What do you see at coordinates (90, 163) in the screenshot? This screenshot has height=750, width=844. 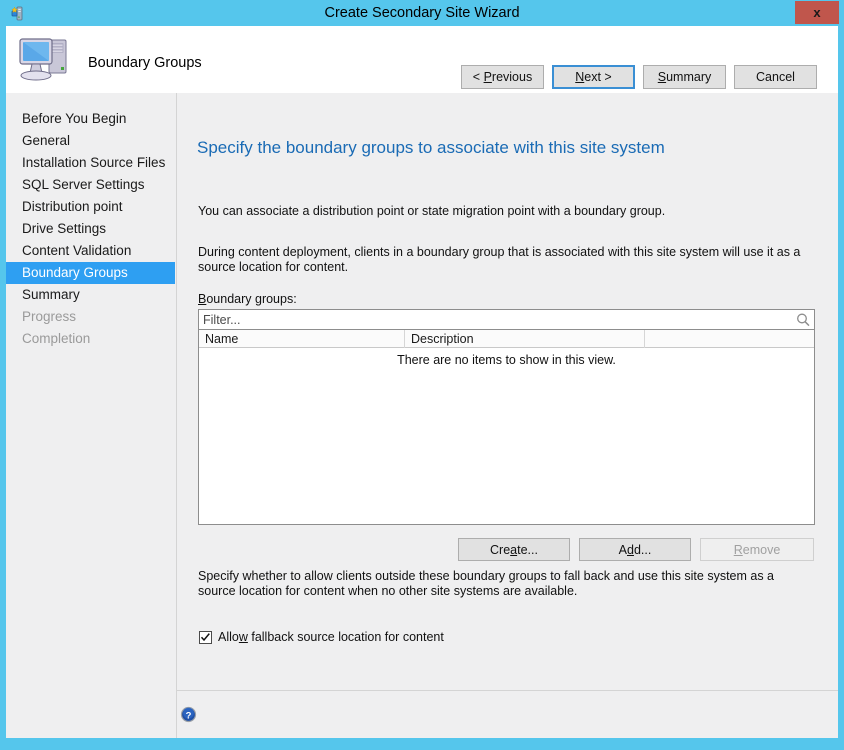 I see `sidebar-item-installation-source-files: Installation Source Files` at bounding box center [90, 163].